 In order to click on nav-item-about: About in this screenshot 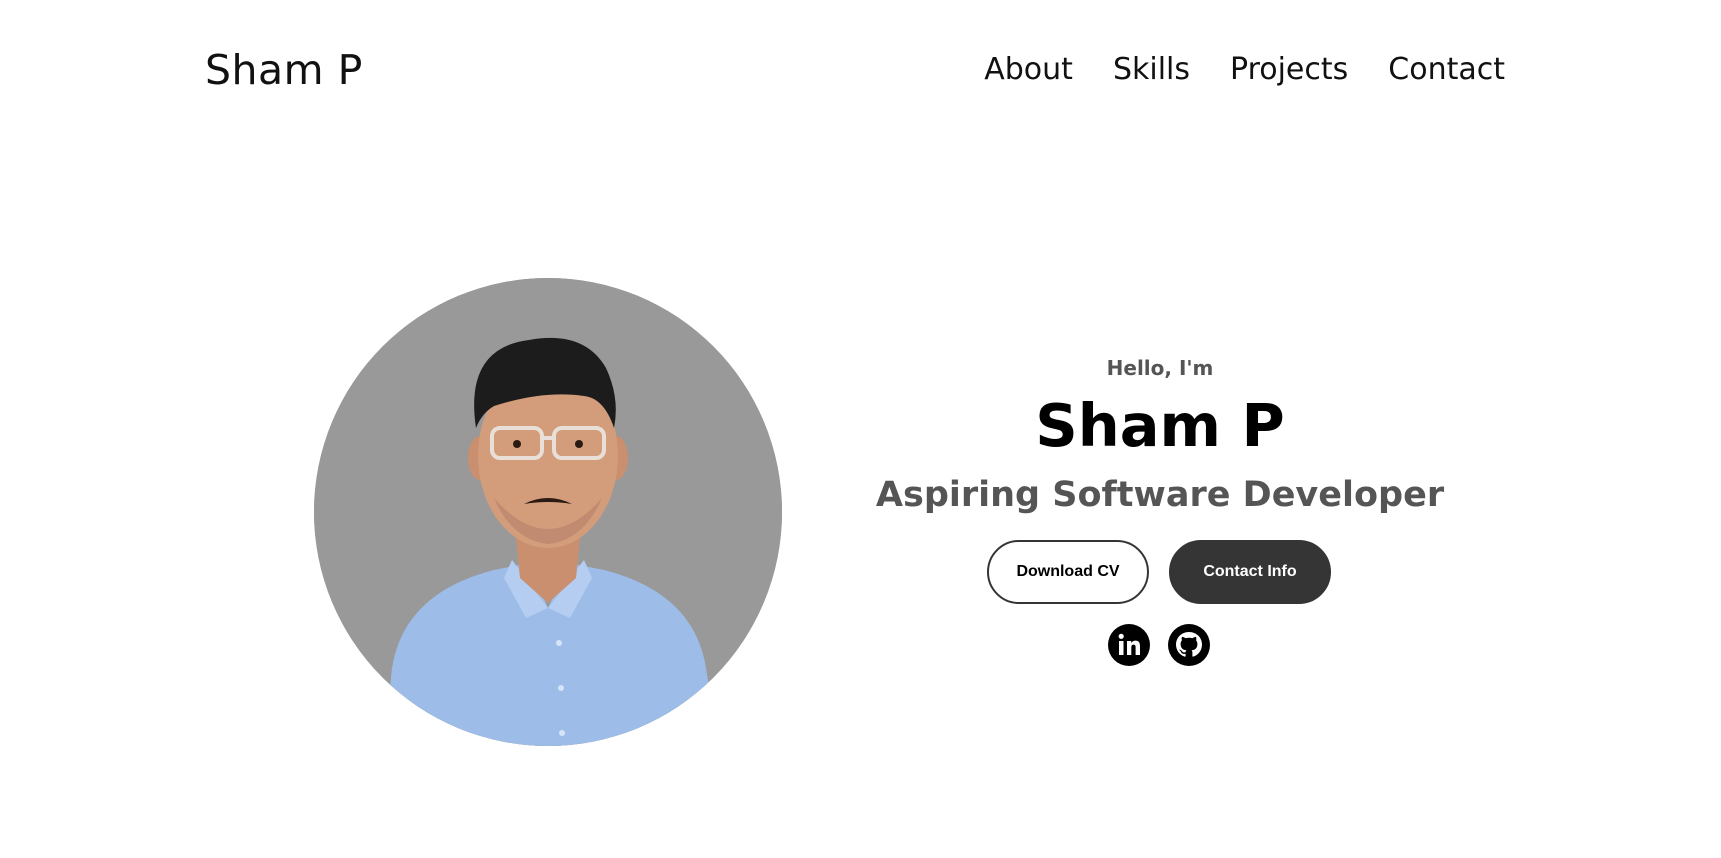, I will do `click(1028, 70)`.